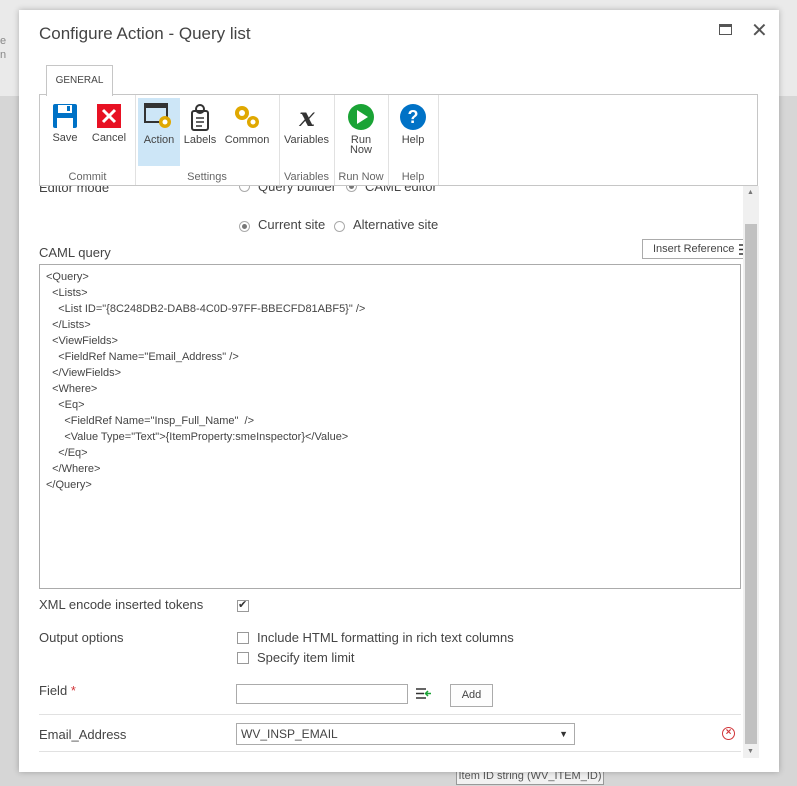 This screenshot has width=797, height=786. Describe the element at coordinates (65, 132) in the screenshot. I see `save-button: Save` at that location.